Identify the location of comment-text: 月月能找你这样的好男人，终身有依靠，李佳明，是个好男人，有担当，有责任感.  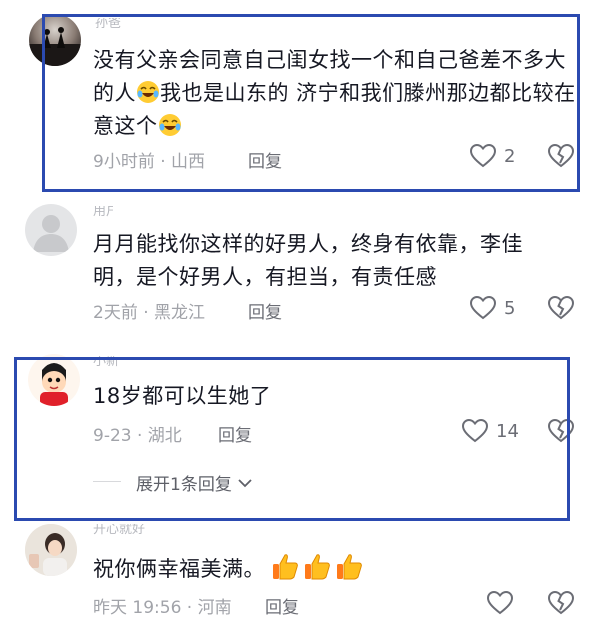
(308, 260).